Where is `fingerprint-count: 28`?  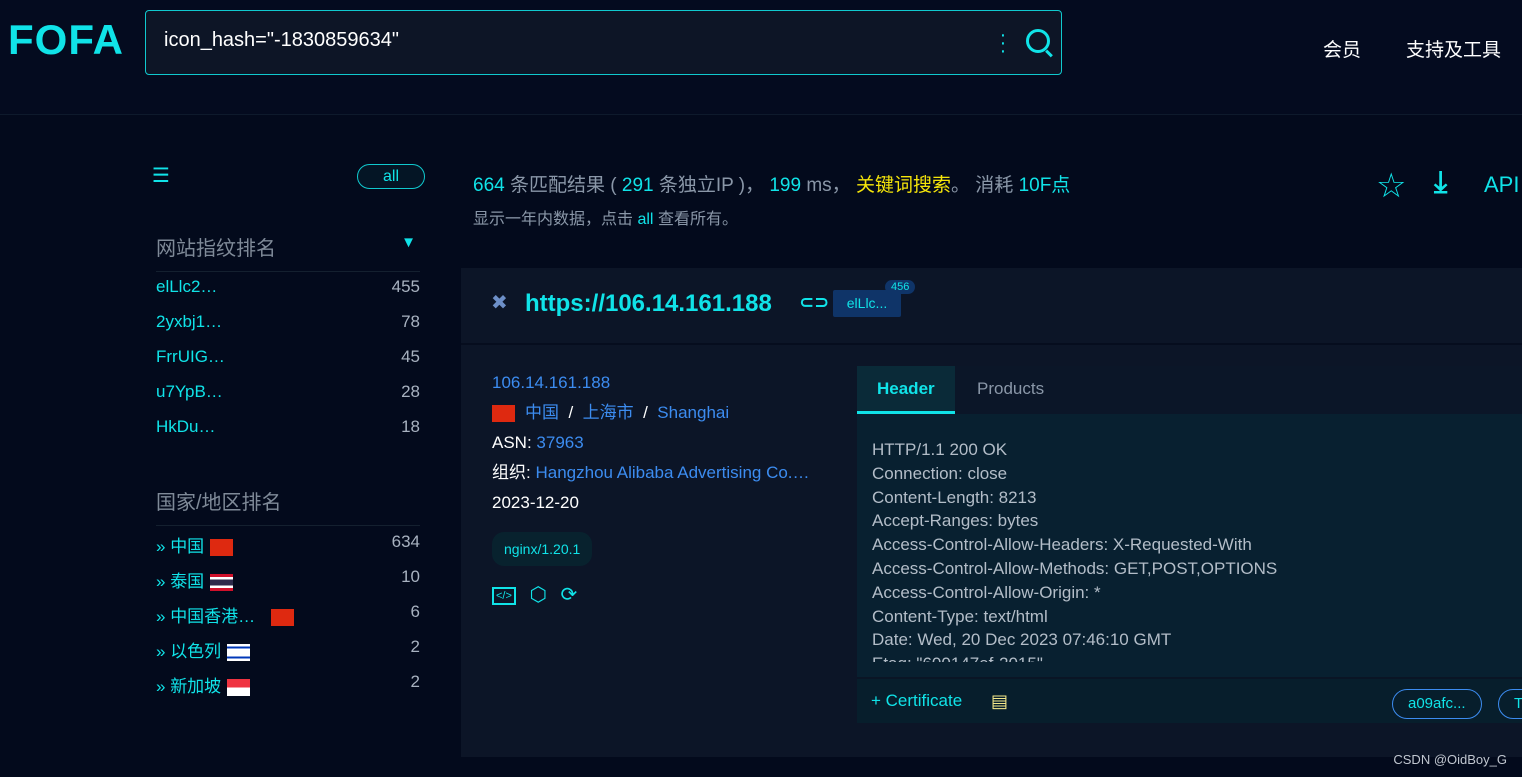
fingerprint-count: 28 is located at coordinates (410, 391).